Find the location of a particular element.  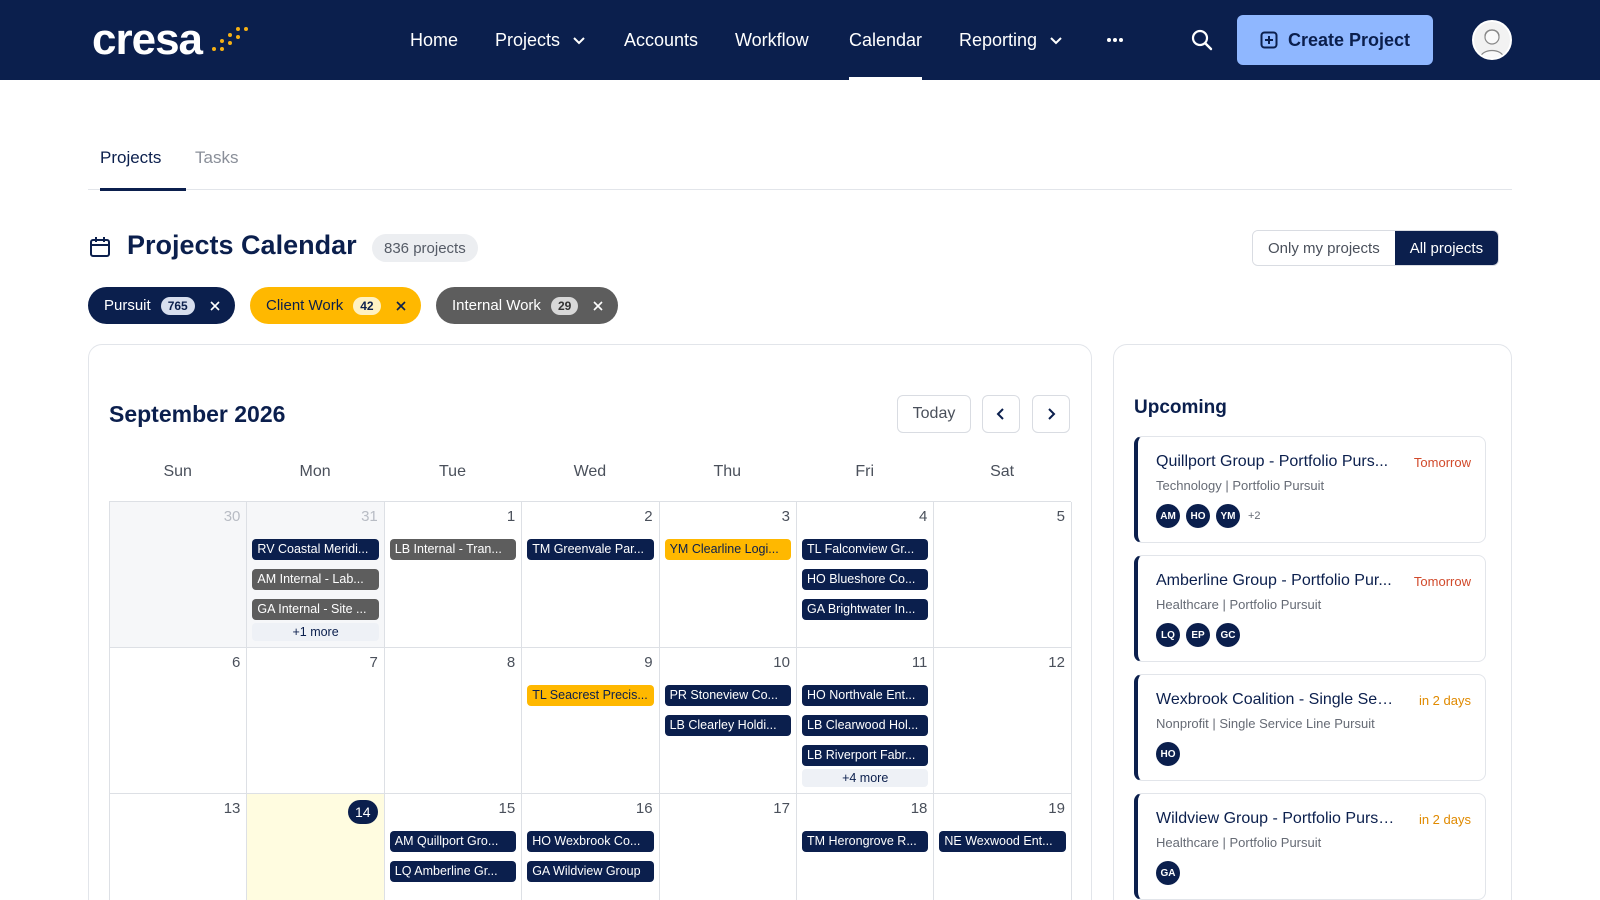

nav-reporting-label: Reporting is located at coordinates (998, 39).